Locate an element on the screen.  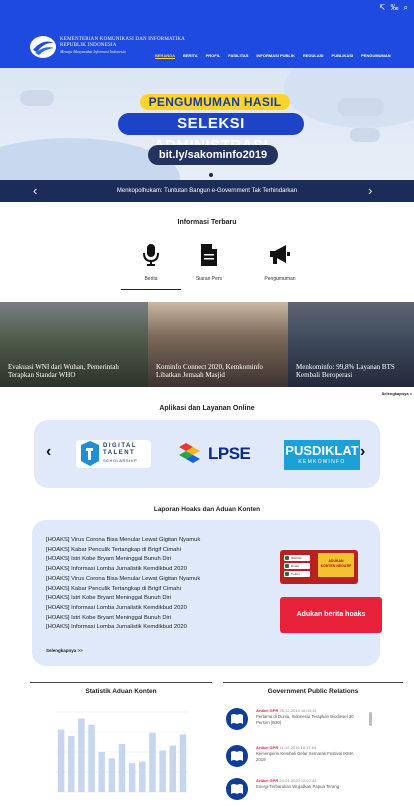
pusdiklat-text: PUSDIKLAT is located at coordinates (322, 450).